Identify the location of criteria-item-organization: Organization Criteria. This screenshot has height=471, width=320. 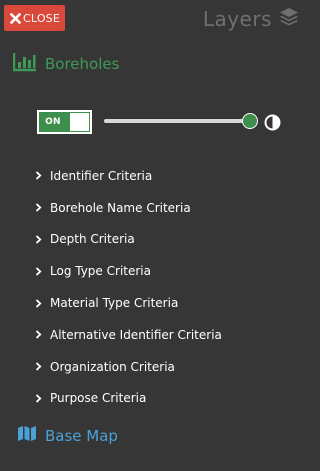
(128, 367).